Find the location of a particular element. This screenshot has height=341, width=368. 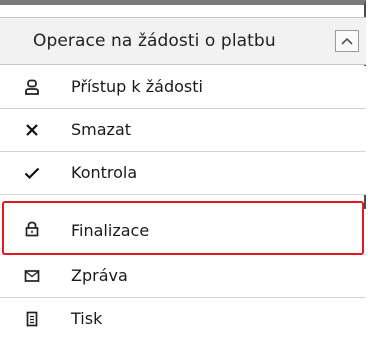

menu-item-zprava: Zpráva is located at coordinates (183, 276).